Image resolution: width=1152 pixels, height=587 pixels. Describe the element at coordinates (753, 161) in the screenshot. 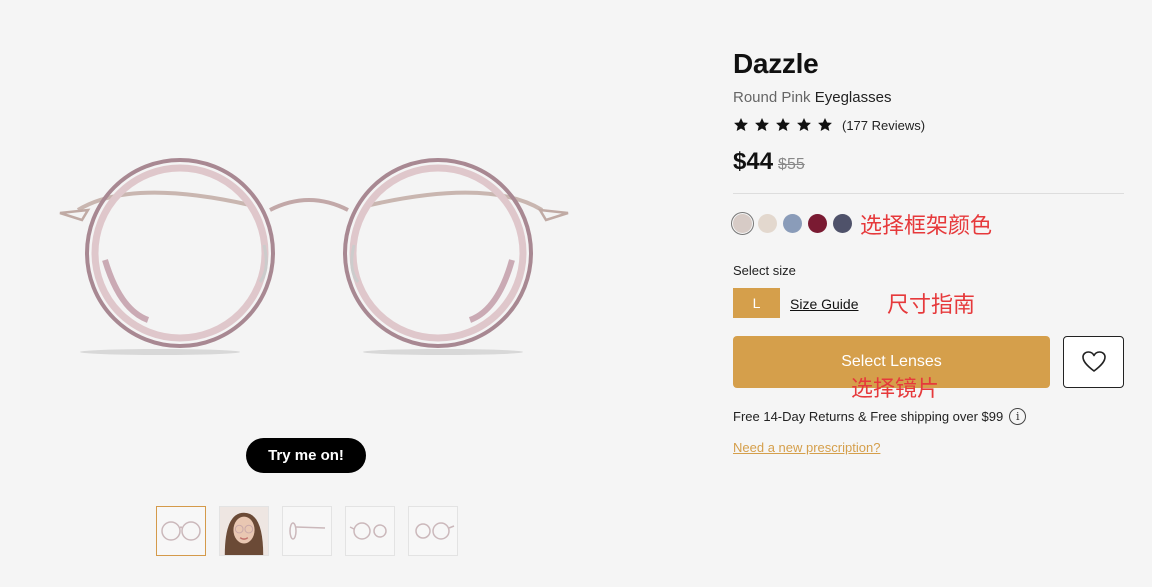

I see `current-price: $44` at that location.